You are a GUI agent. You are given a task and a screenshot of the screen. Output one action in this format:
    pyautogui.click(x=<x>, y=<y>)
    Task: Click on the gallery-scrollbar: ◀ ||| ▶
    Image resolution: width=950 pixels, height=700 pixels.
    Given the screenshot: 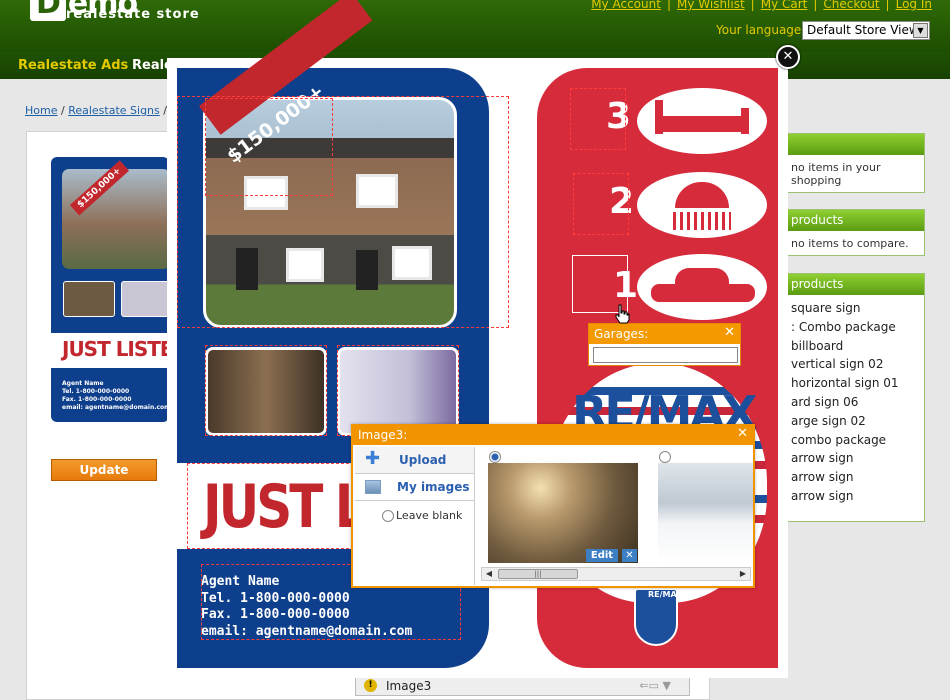 What is the action you would take?
    pyautogui.click(x=616, y=574)
    